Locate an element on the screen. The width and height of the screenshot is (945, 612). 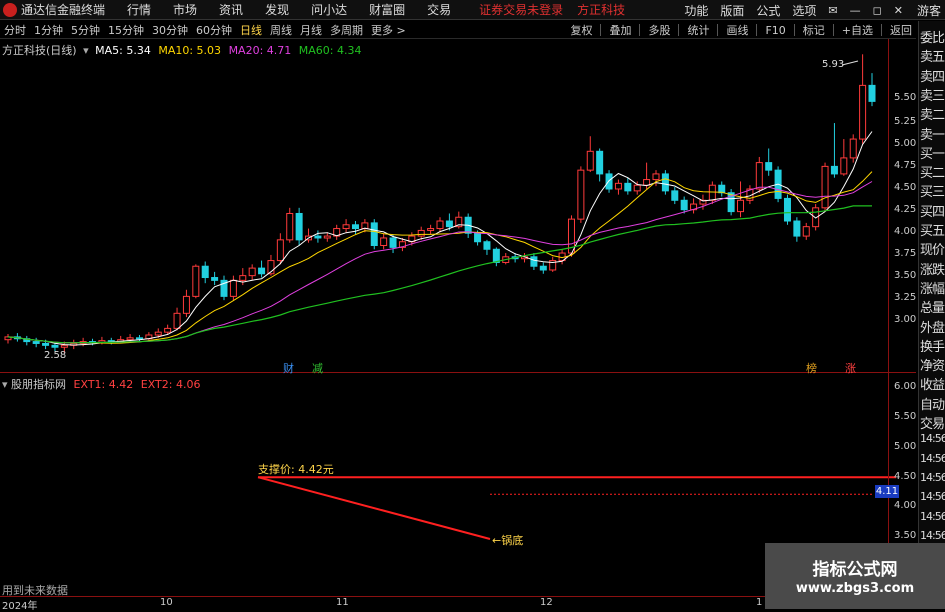
side-panel-label: 卖五 is located at coordinates (932, 55).